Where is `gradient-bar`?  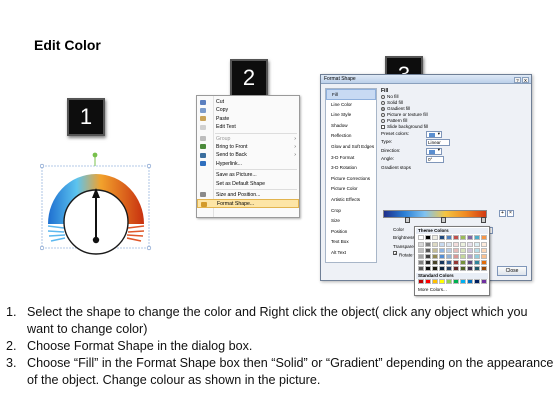 gradient-bar is located at coordinates (435, 214).